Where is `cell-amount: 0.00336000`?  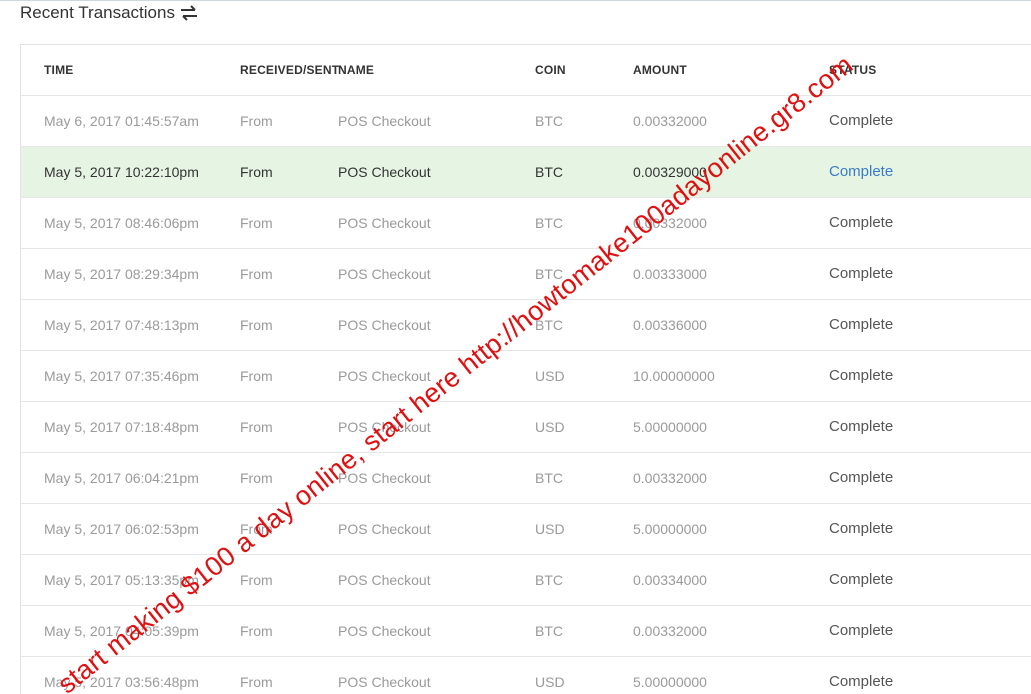 cell-amount: 0.00336000 is located at coordinates (670, 325).